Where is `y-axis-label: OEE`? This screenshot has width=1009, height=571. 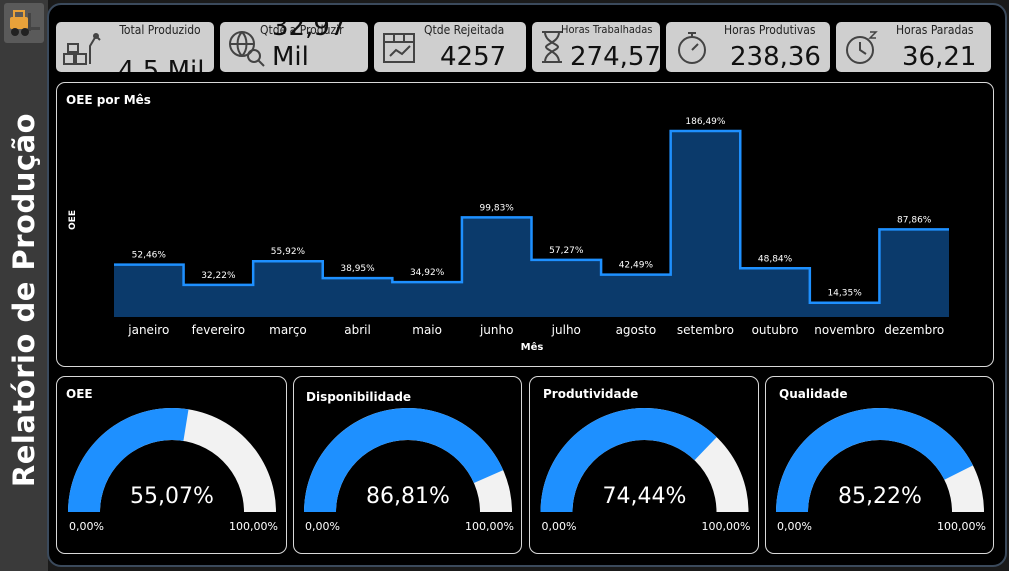
y-axis-label: OEE is located at coordinates (73, 220).